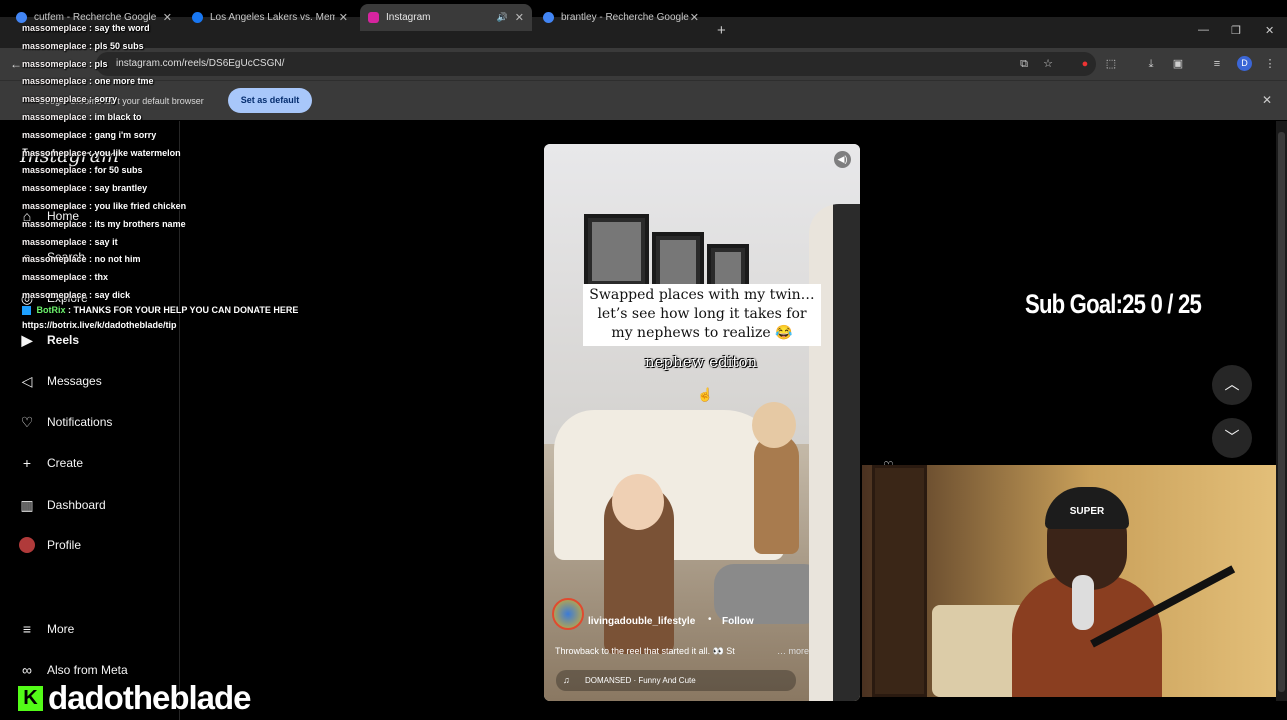 Image resolution: width=1287 pixels, height=720 pixels. Describe the element at coordinates (16, 64) in the screenshot. I see `back-icon: ←` at that location.